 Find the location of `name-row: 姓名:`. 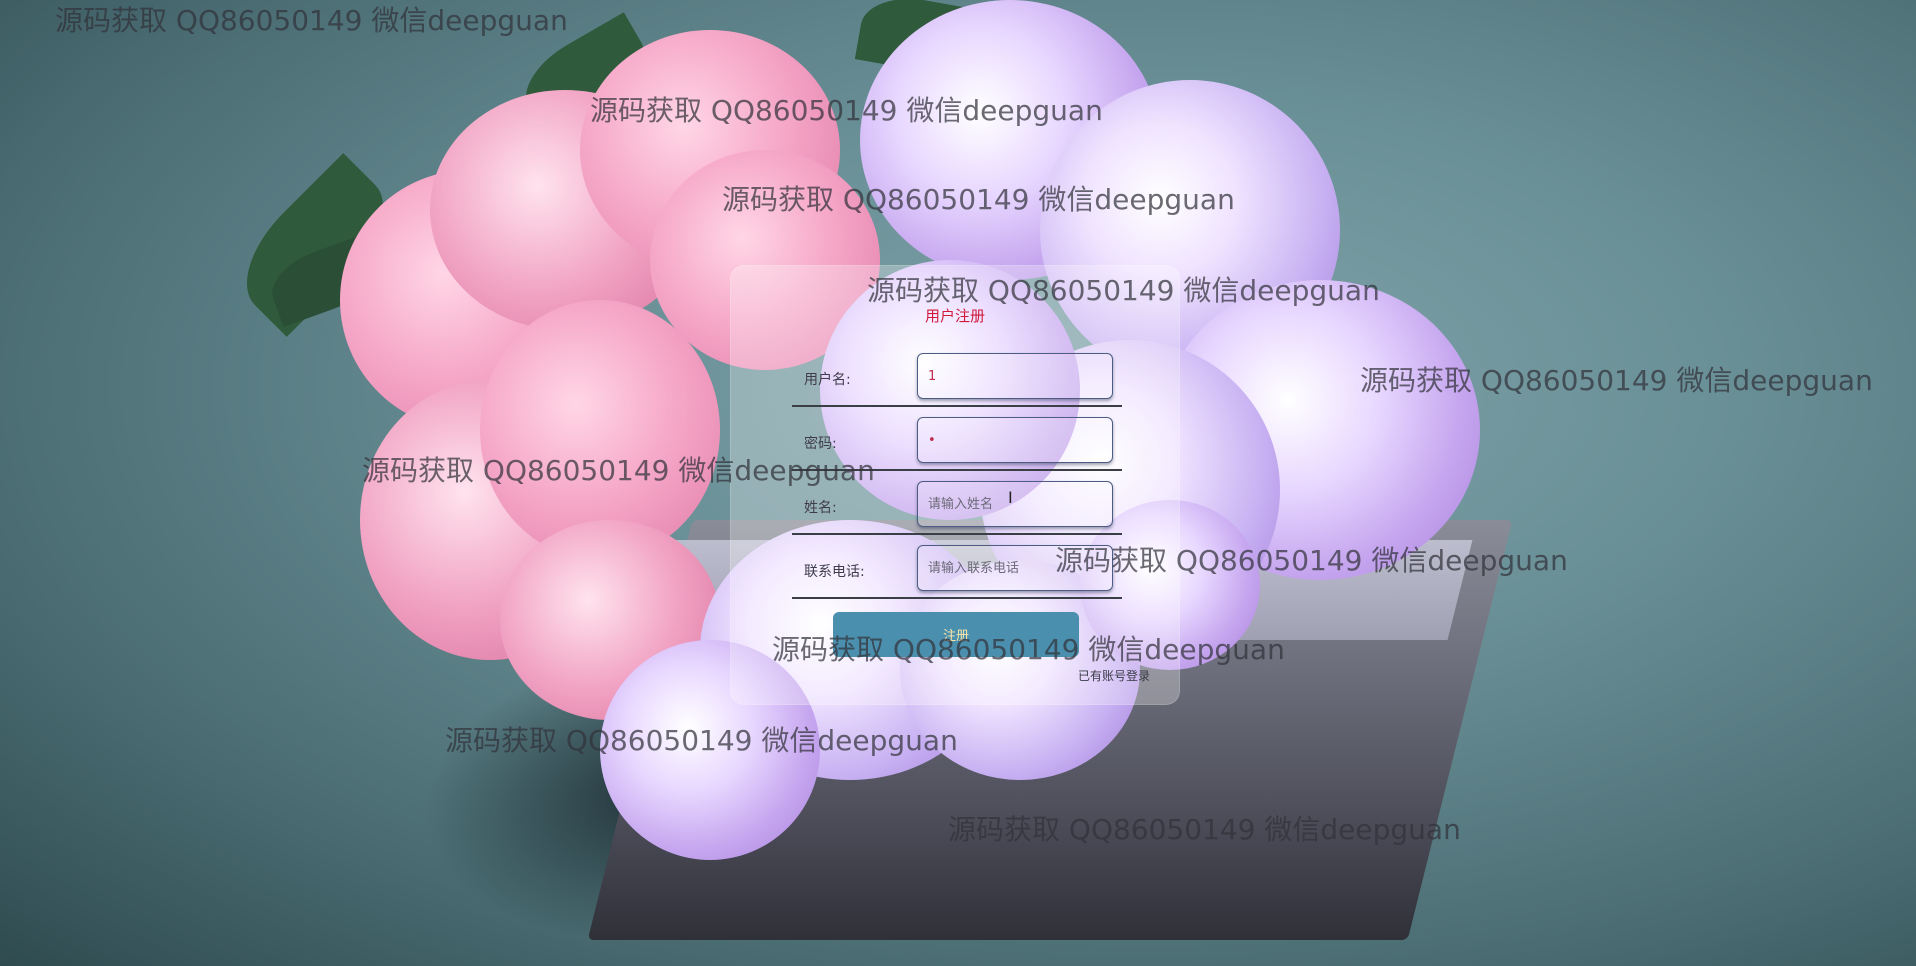

name-row: 姓名: is located at coordinates (957, 508).